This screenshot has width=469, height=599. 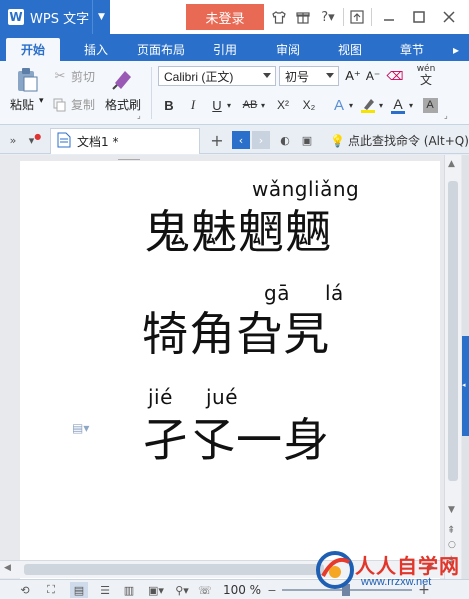 I want to click on font-size-select: 初号, so click(x=309, y=76).